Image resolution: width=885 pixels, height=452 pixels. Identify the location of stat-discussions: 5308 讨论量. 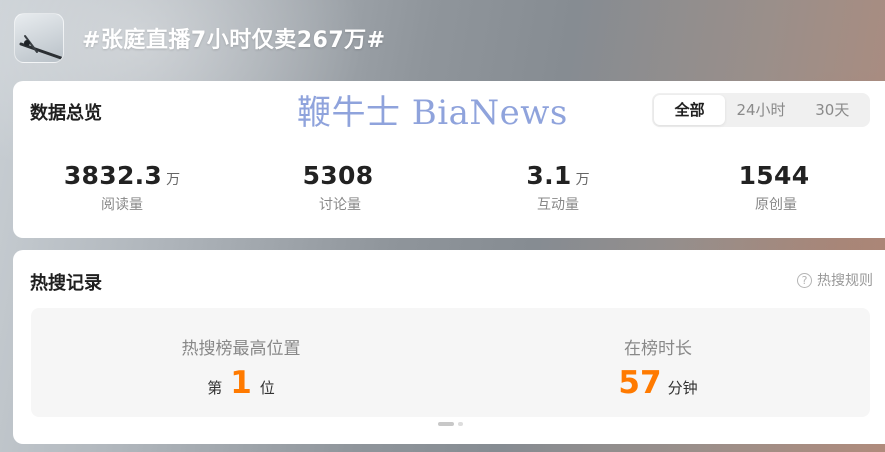
(340, 187).